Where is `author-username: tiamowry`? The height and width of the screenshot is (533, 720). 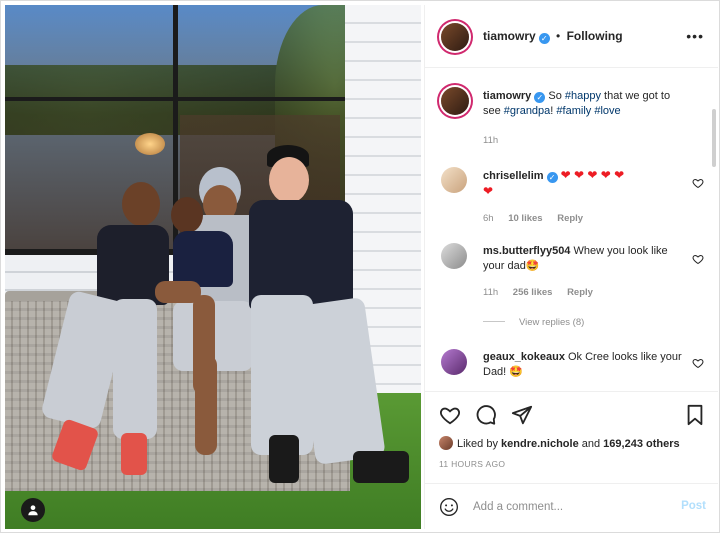 author-username: tiamowry is located at coordinates (509, 36).